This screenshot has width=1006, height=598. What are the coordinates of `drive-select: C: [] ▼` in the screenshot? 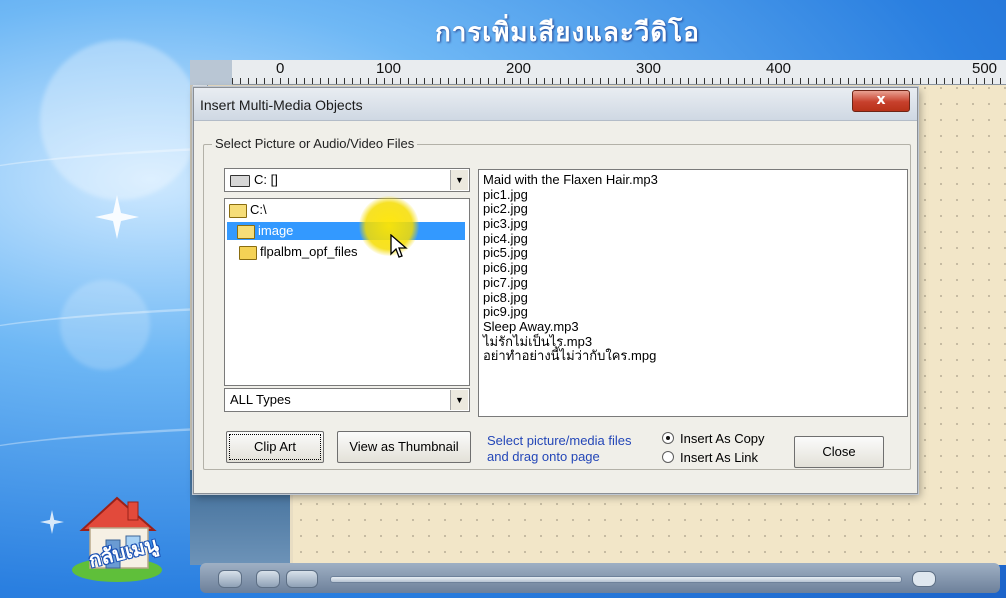 It's located at (347, 180).